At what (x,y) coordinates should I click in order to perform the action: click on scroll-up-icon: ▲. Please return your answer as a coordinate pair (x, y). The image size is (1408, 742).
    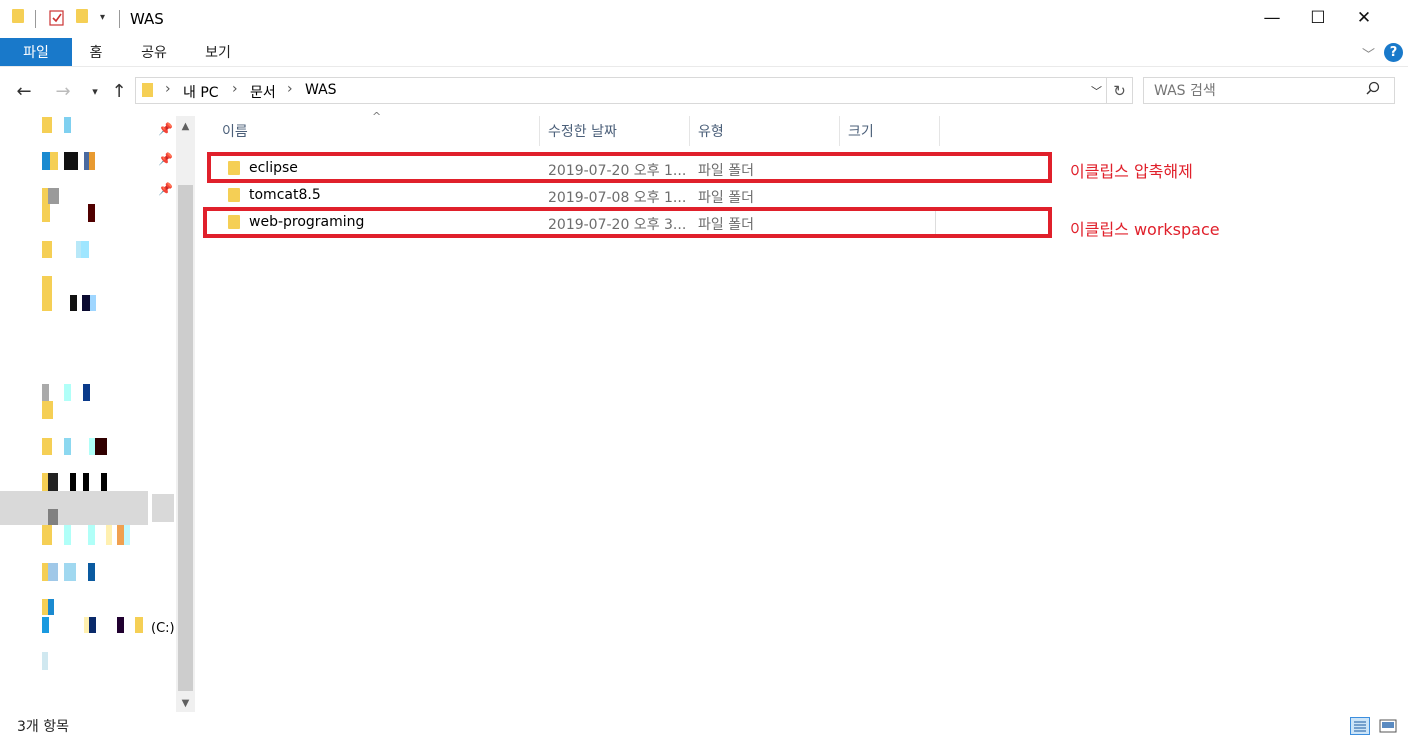
    Looking at the image, I should click on (185, 126).